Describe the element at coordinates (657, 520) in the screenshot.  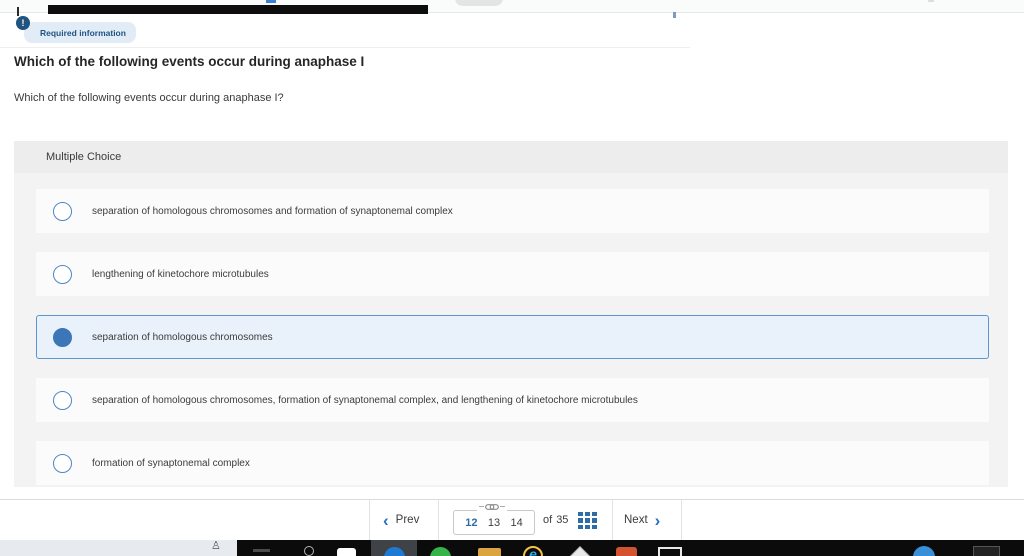
I see `chevron-right-icon: ›` at that location.